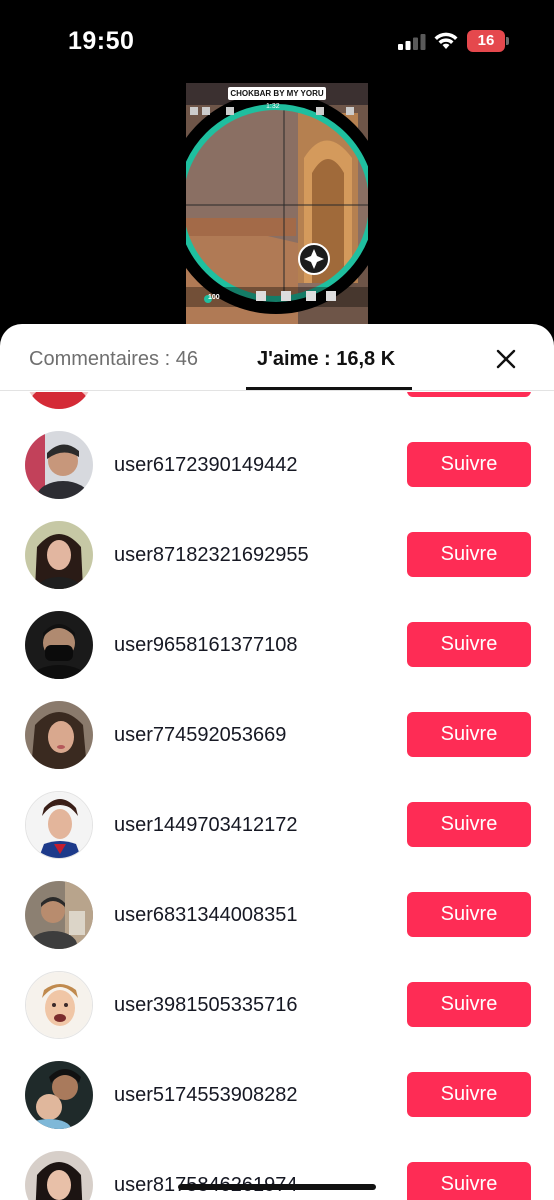 The height and width of the screenshot is (1200, 554). What do you see at coordinates (206, 465) in the screenshot?
I see `username: user6172390149442` at bounding box center [206, 465].